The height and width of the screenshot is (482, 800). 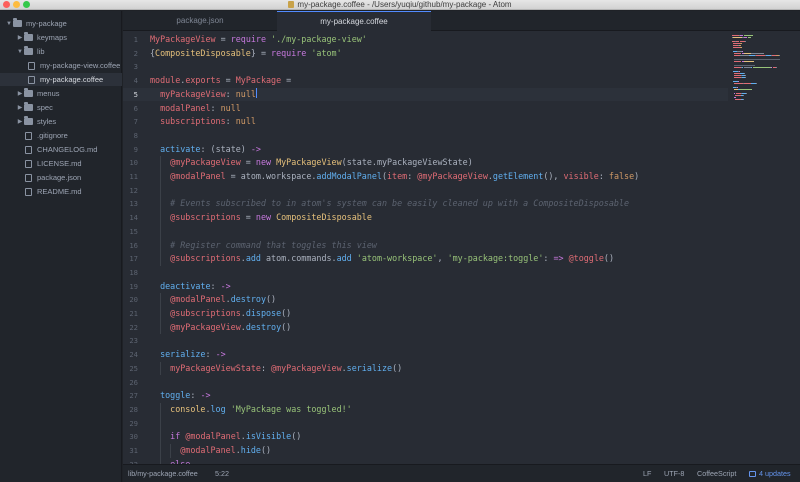 I want to click on close-window-button, so click(x=6, y=4).